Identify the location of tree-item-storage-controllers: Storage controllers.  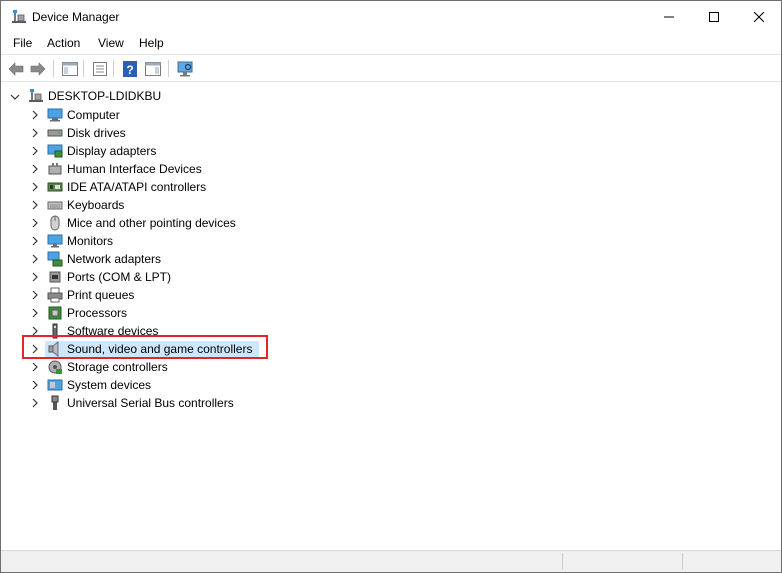
(117, 367).